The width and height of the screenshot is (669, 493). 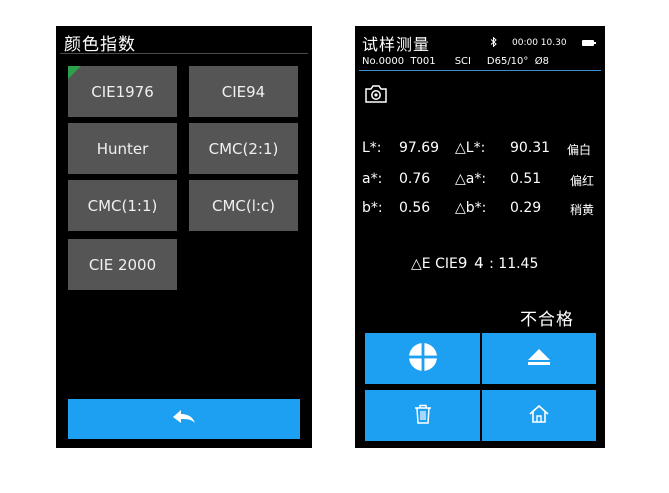 I want to click on option-cie94: CIE94, so click(x=243, y=91).